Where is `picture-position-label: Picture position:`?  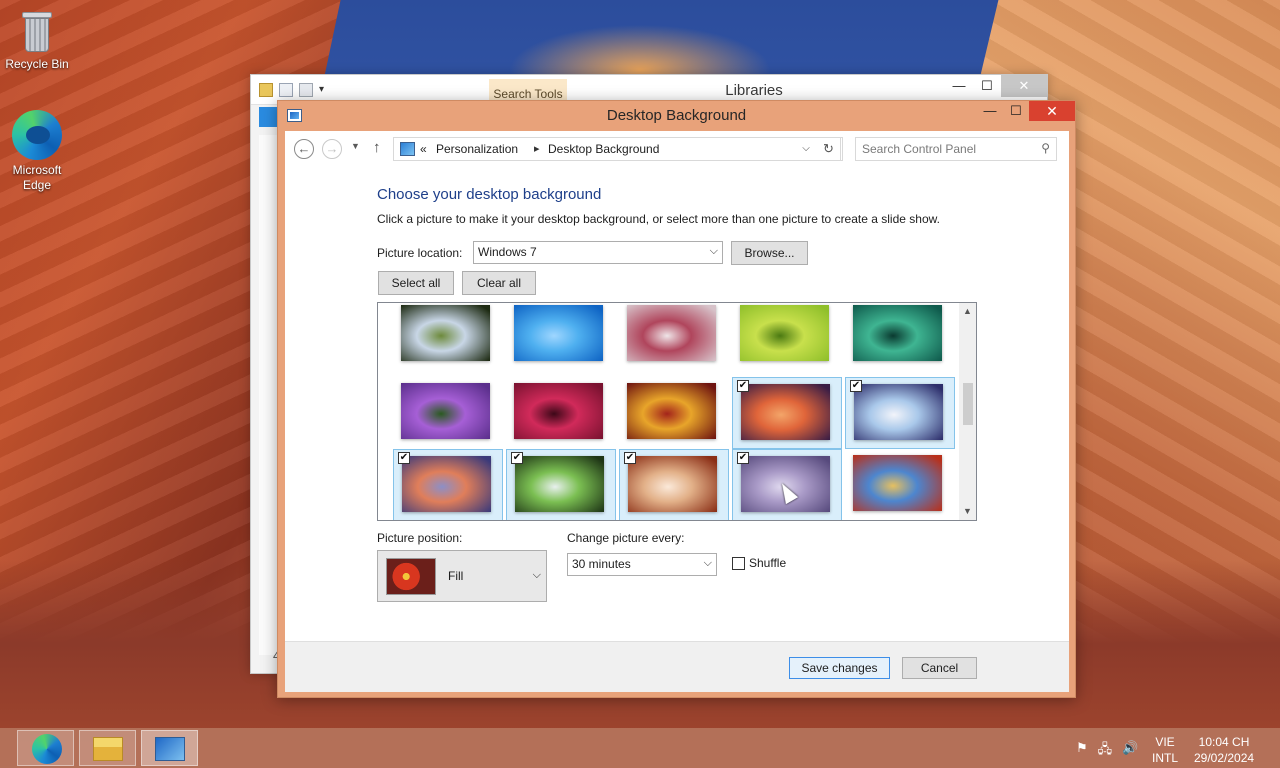 picture-position-label: Picture position: is located at coordinates (420, 538).